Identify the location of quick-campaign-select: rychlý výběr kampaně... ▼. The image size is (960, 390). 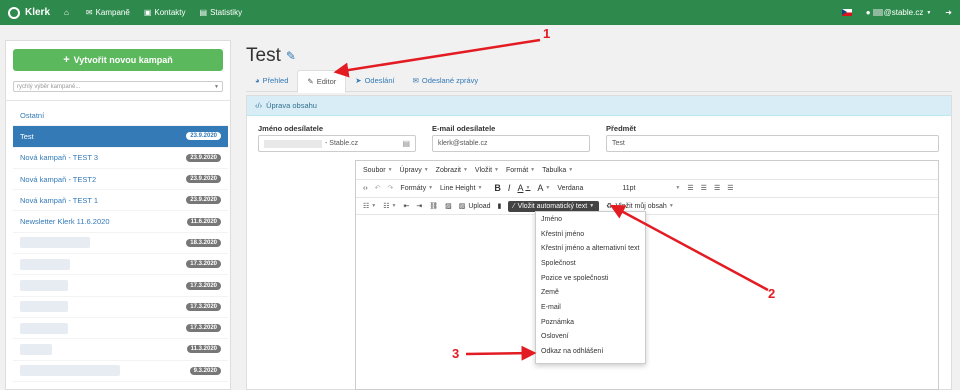
(118, 86).